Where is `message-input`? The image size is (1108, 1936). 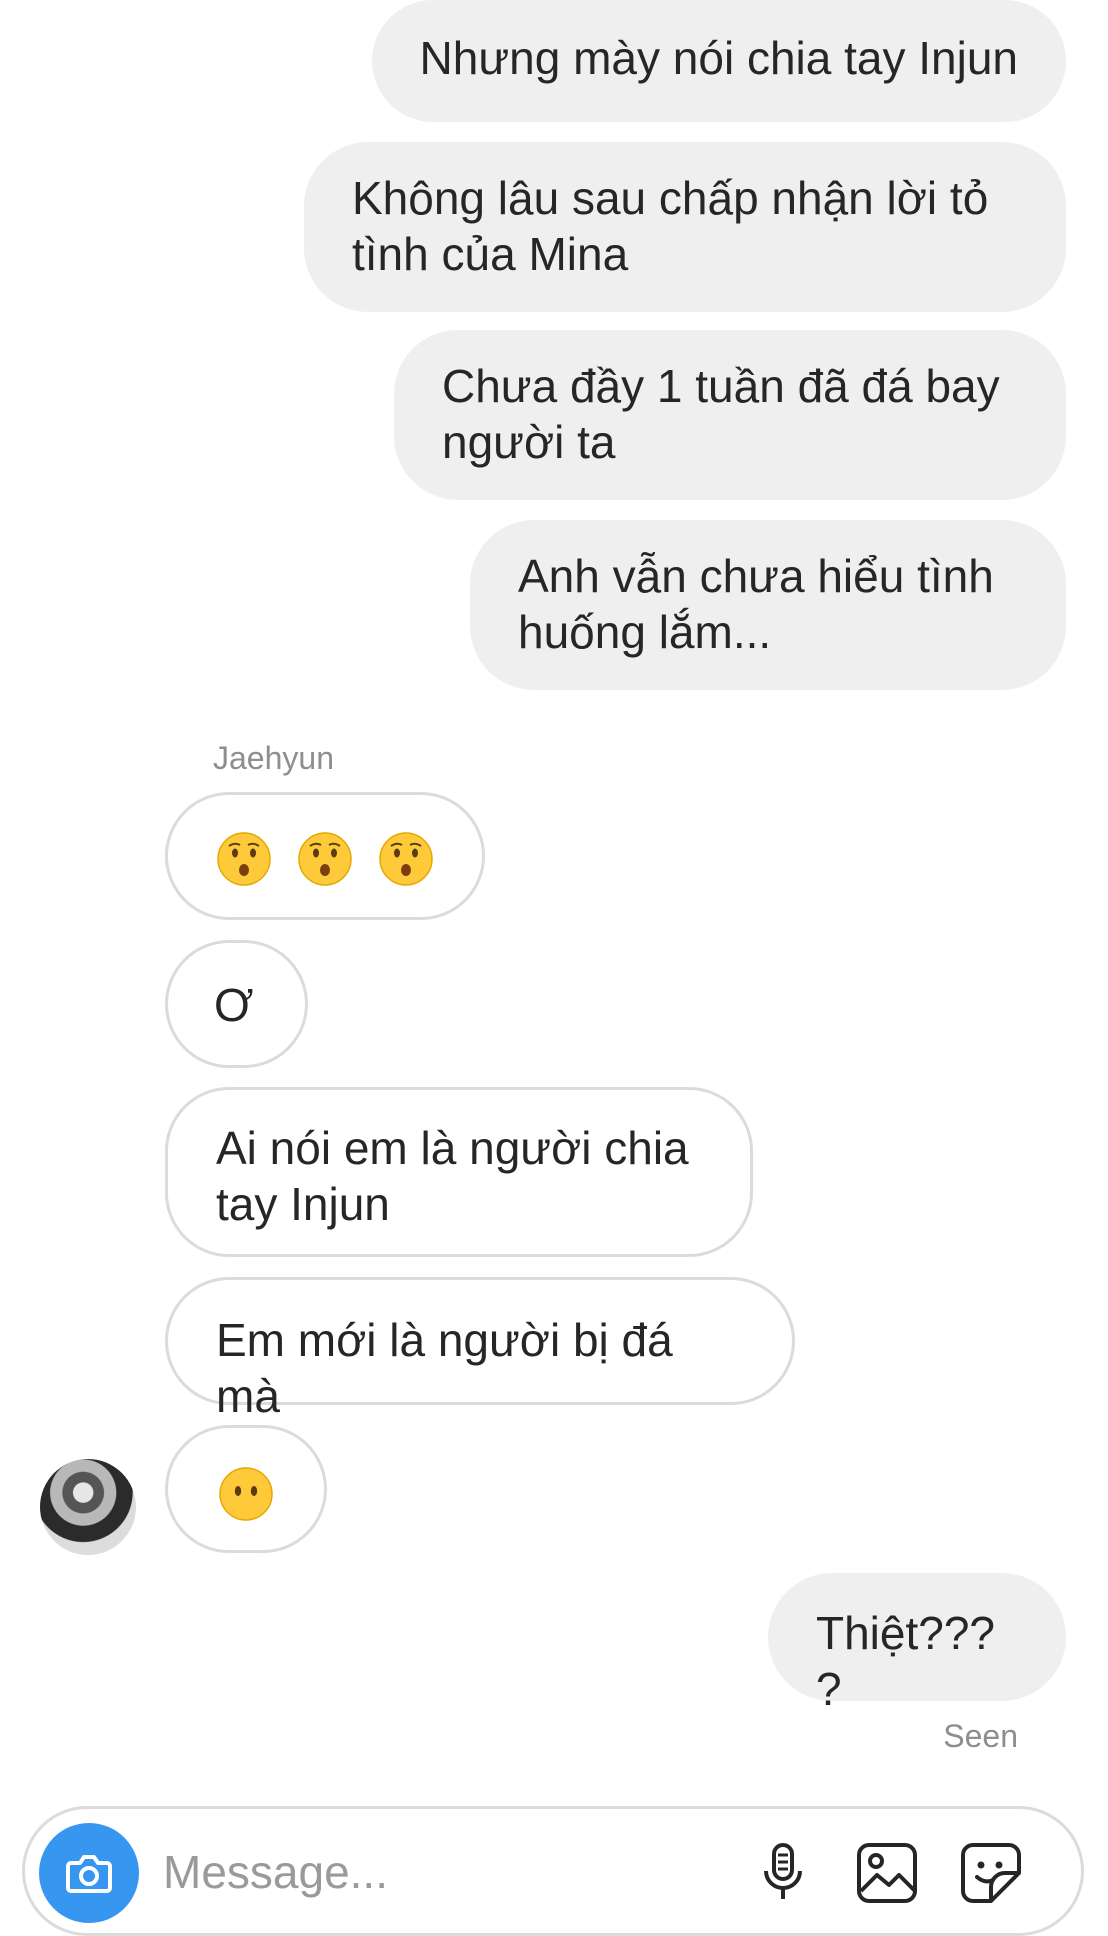 message-input is located at coordinates (443, 1872).